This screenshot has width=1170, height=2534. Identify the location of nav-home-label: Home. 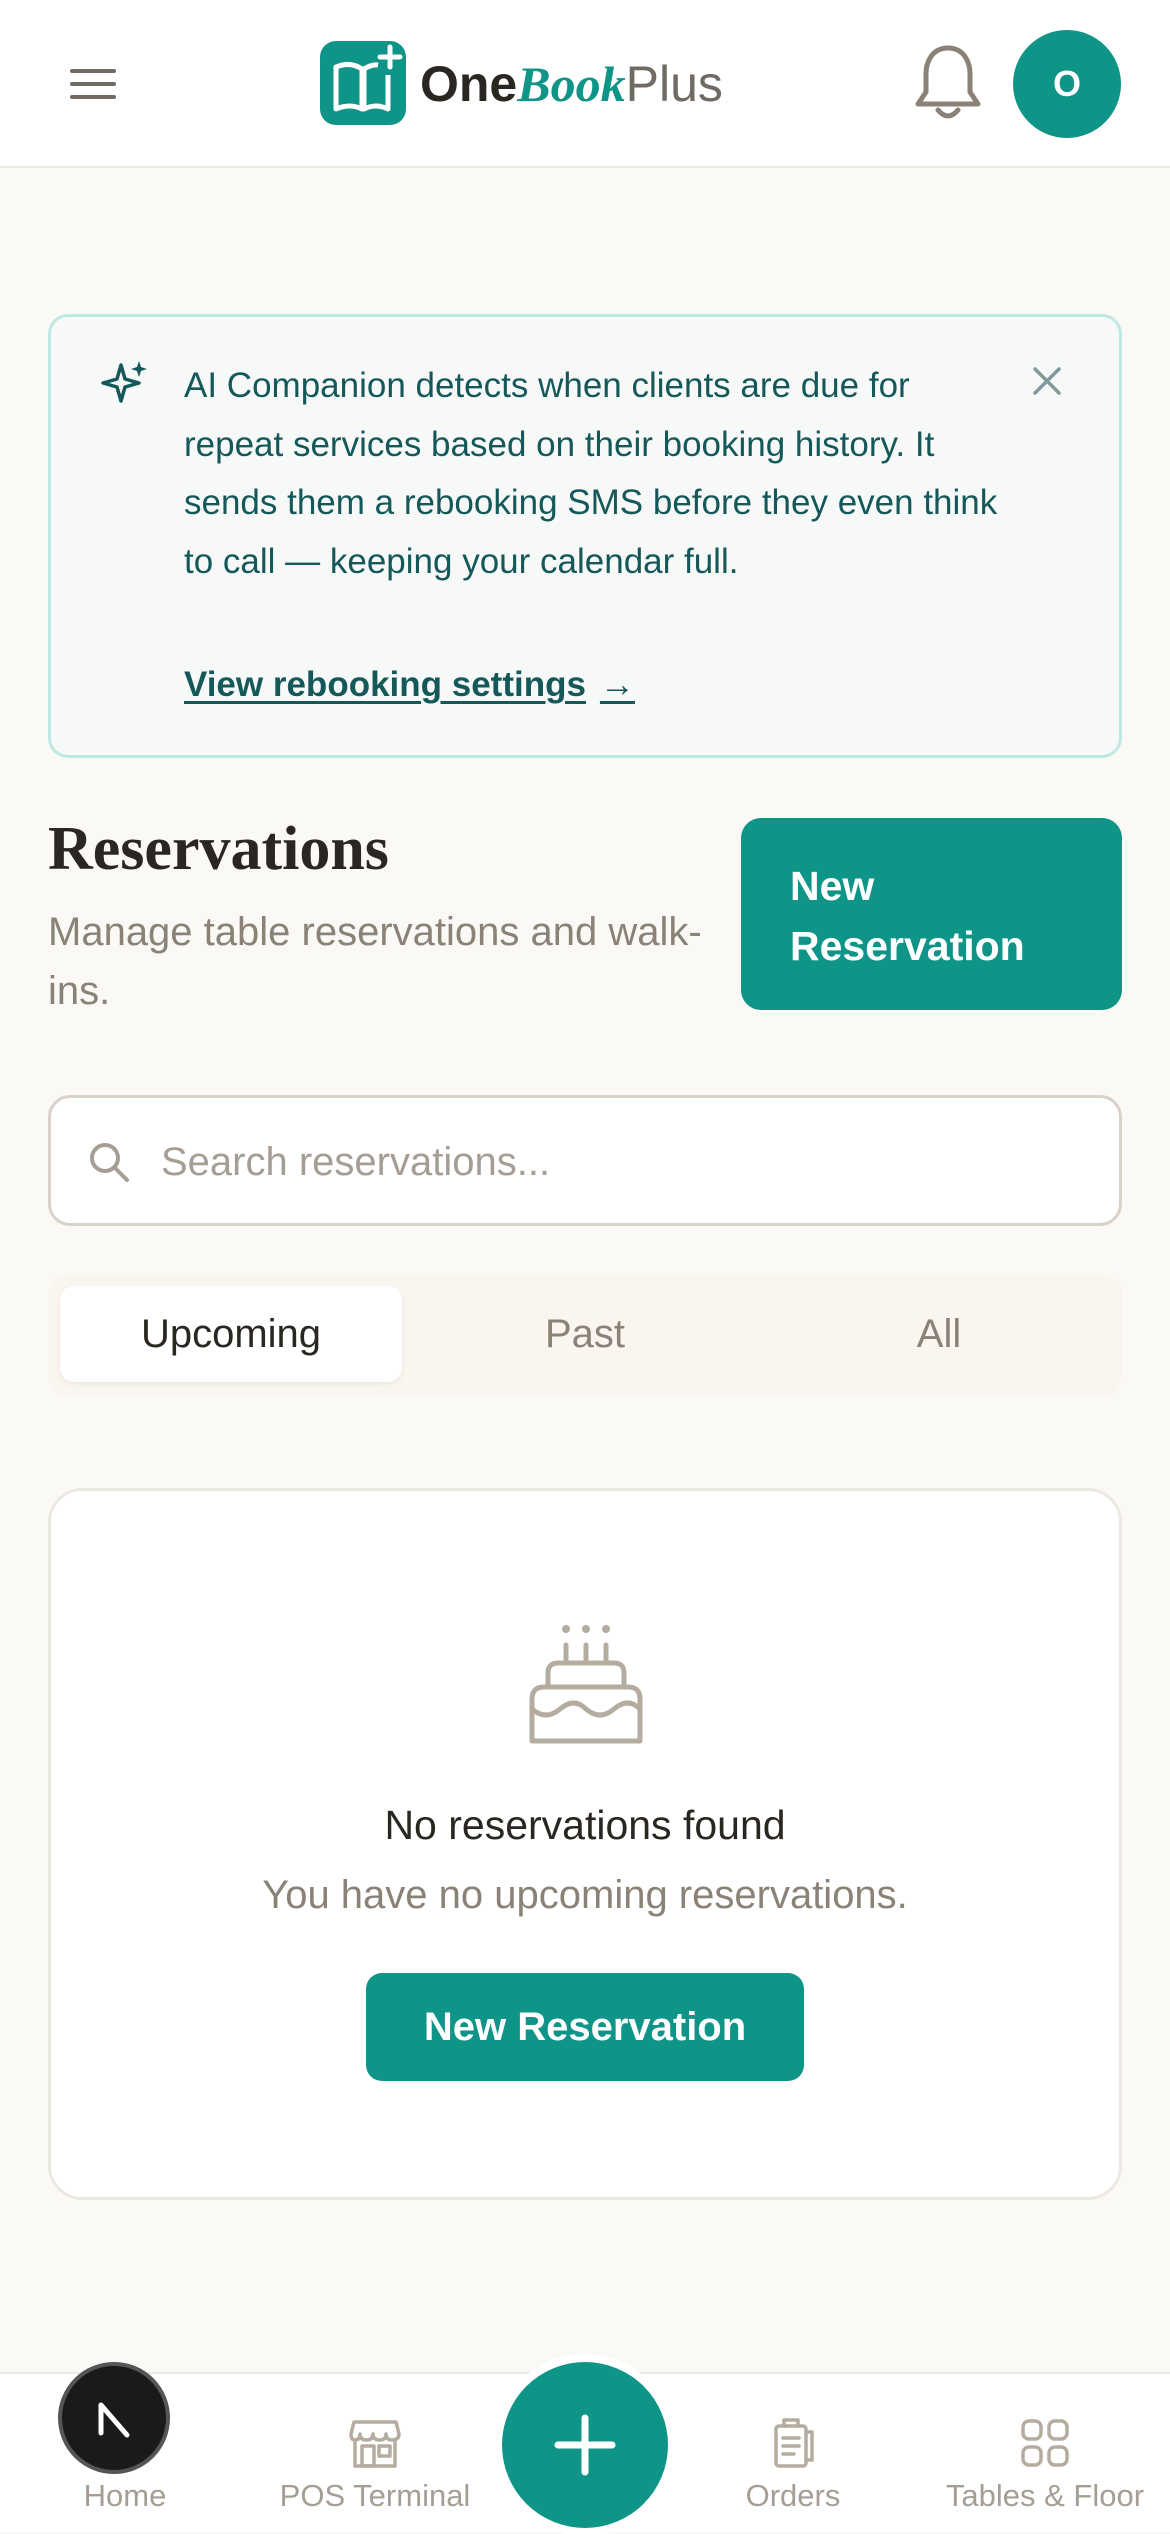
(125, 2495).